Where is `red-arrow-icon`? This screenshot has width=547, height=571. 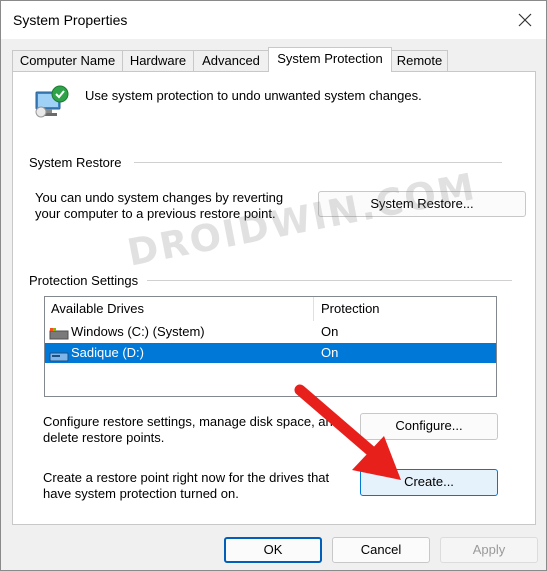
red-arrow-icon is located at coordinates (347, 432).